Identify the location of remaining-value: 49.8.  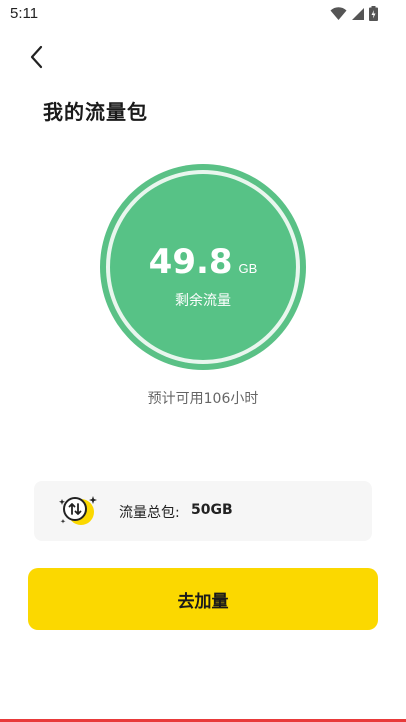
(190, 262).